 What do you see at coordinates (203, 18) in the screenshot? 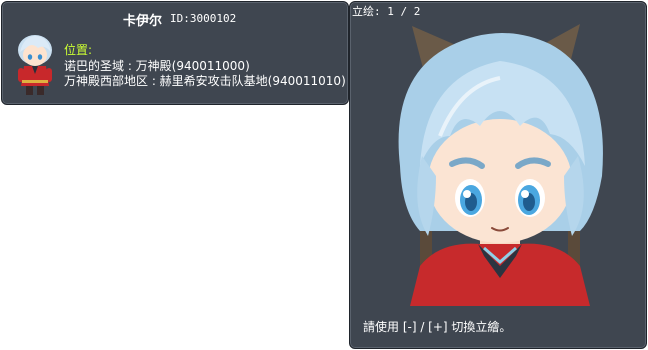
I see `npc-id: ID:3000102` at bounding box center [203, 18].